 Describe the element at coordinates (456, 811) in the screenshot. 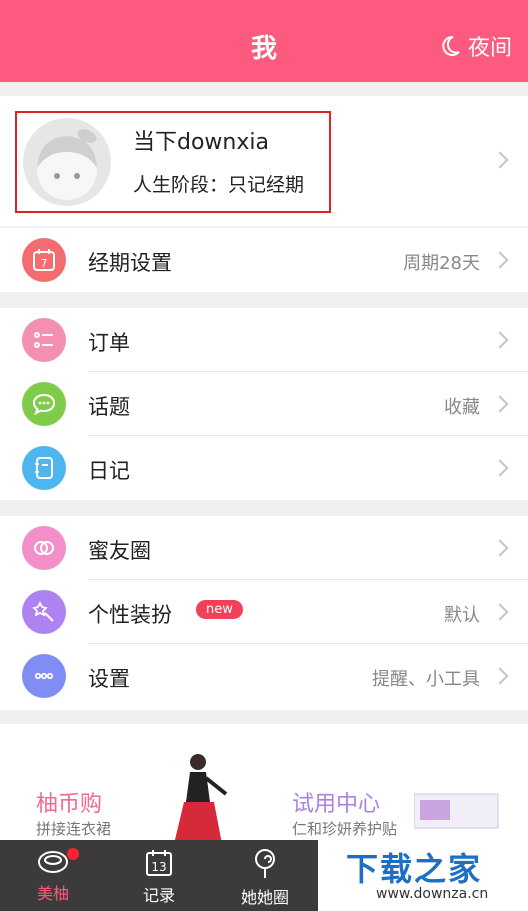

I see `product-box-image` at that location.